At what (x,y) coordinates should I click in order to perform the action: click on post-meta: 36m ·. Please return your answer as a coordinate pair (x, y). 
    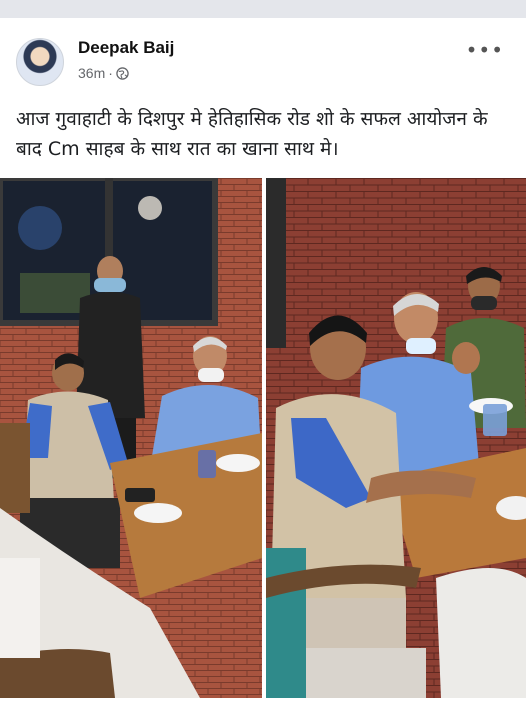
    Looking at the image, I should click on (103, 73).